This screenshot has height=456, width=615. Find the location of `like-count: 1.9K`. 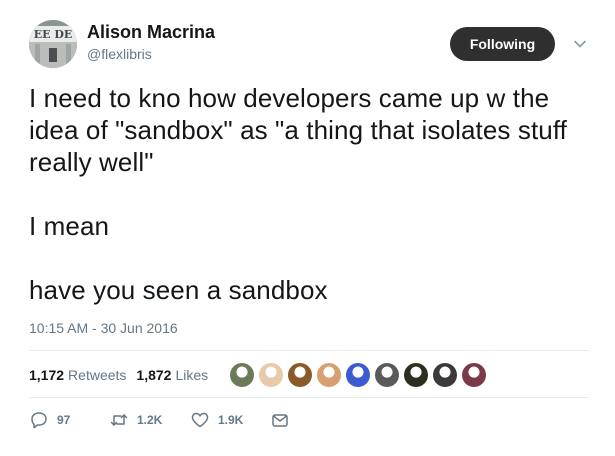

like-count: 1.9K is located at coordinates (231, 420).